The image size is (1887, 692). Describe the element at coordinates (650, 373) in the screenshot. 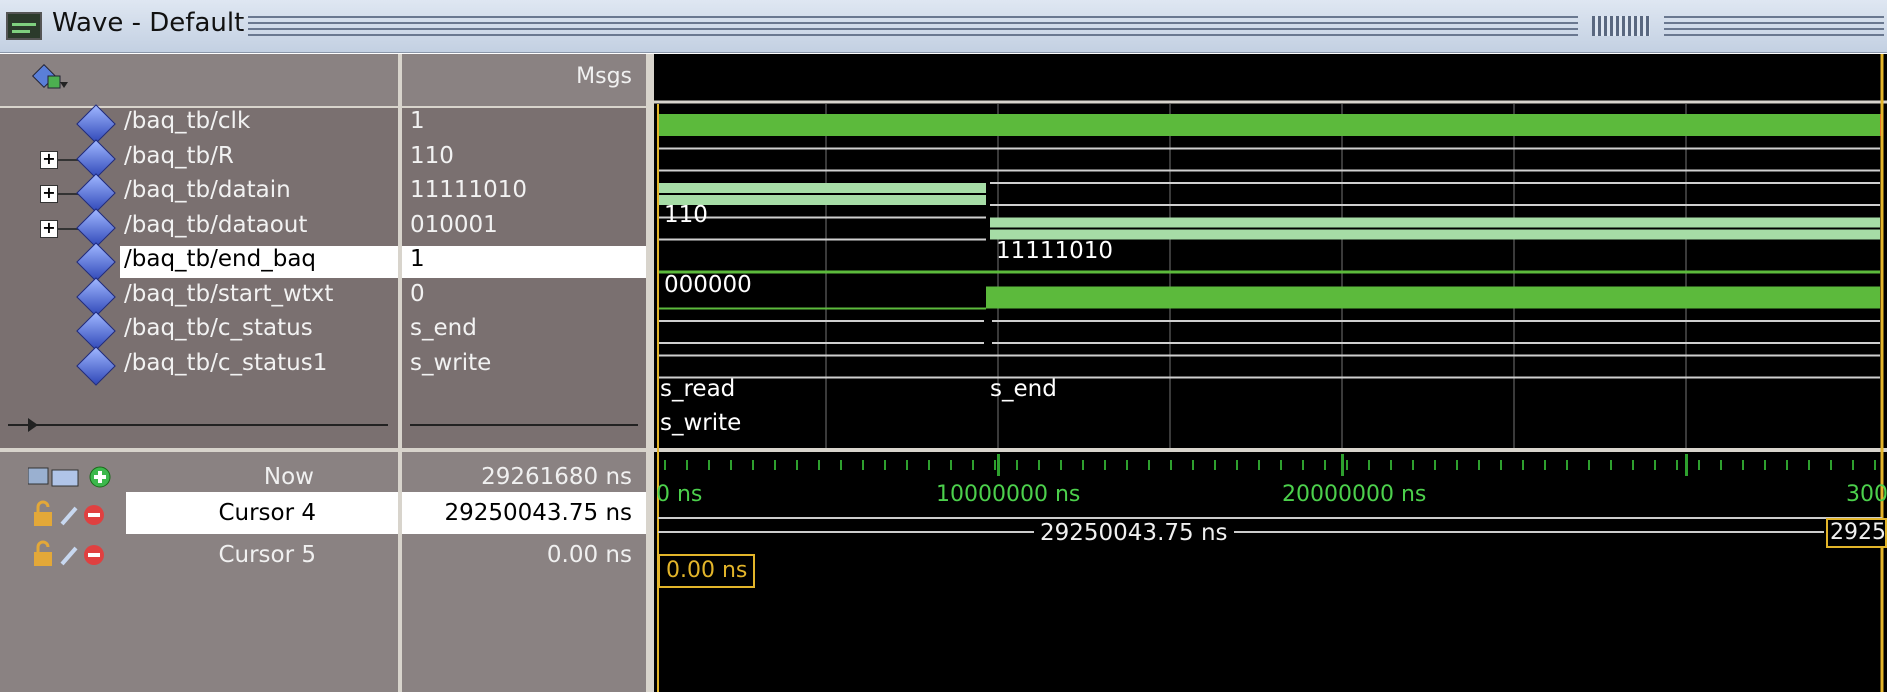

I see `wave-splitter` at that location.